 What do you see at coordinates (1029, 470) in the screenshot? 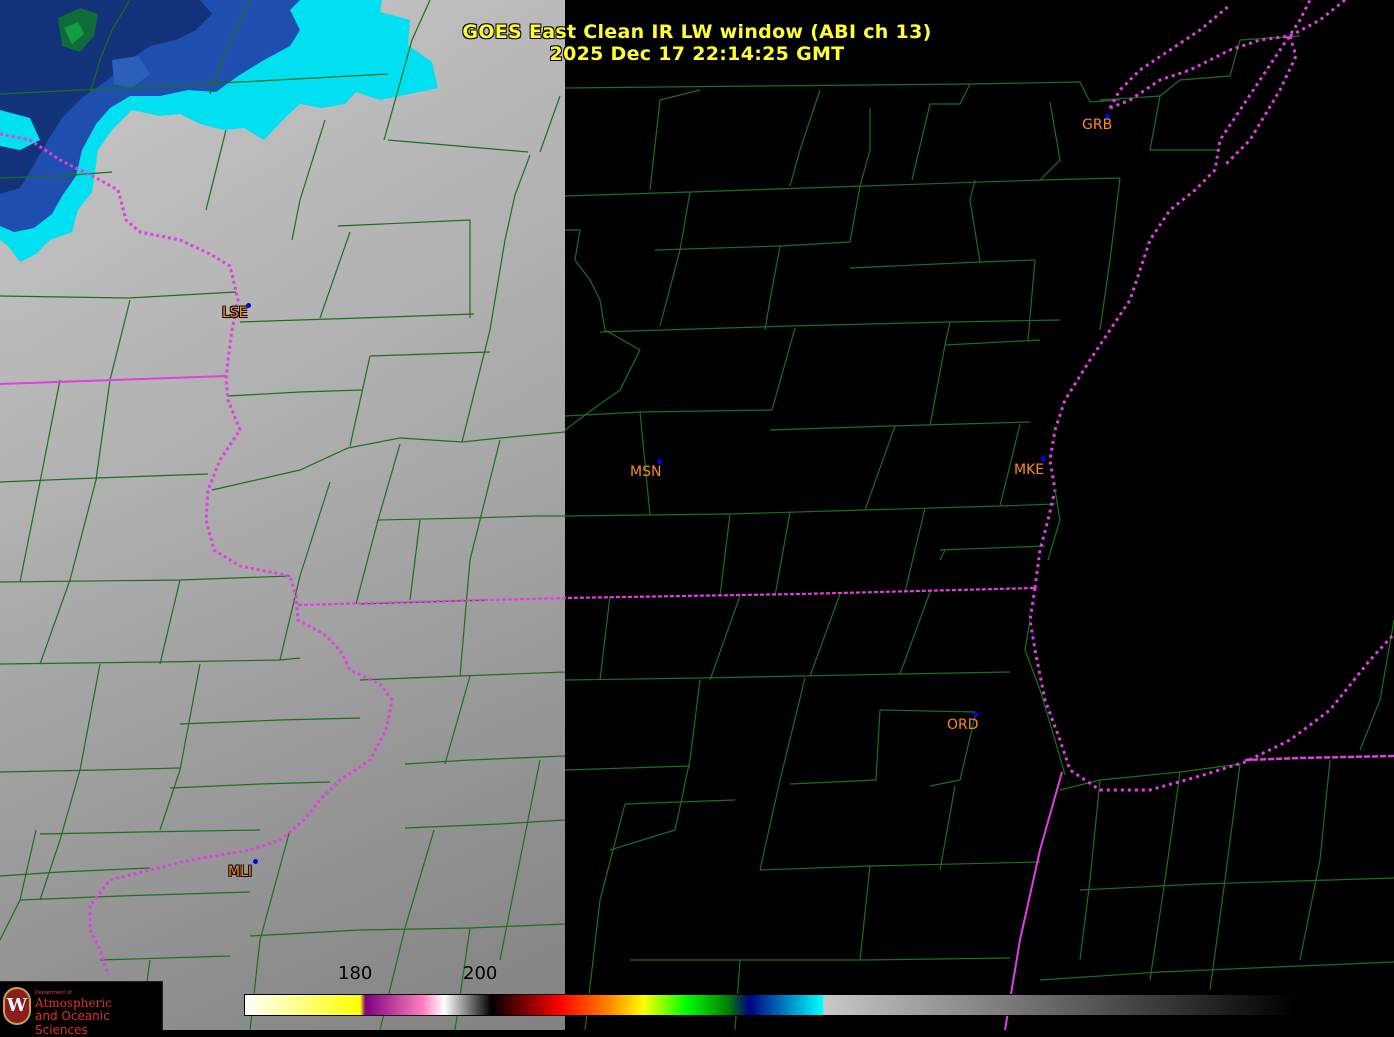
I see `station-label-mke: MKE` at bounding box center [1029, 470].